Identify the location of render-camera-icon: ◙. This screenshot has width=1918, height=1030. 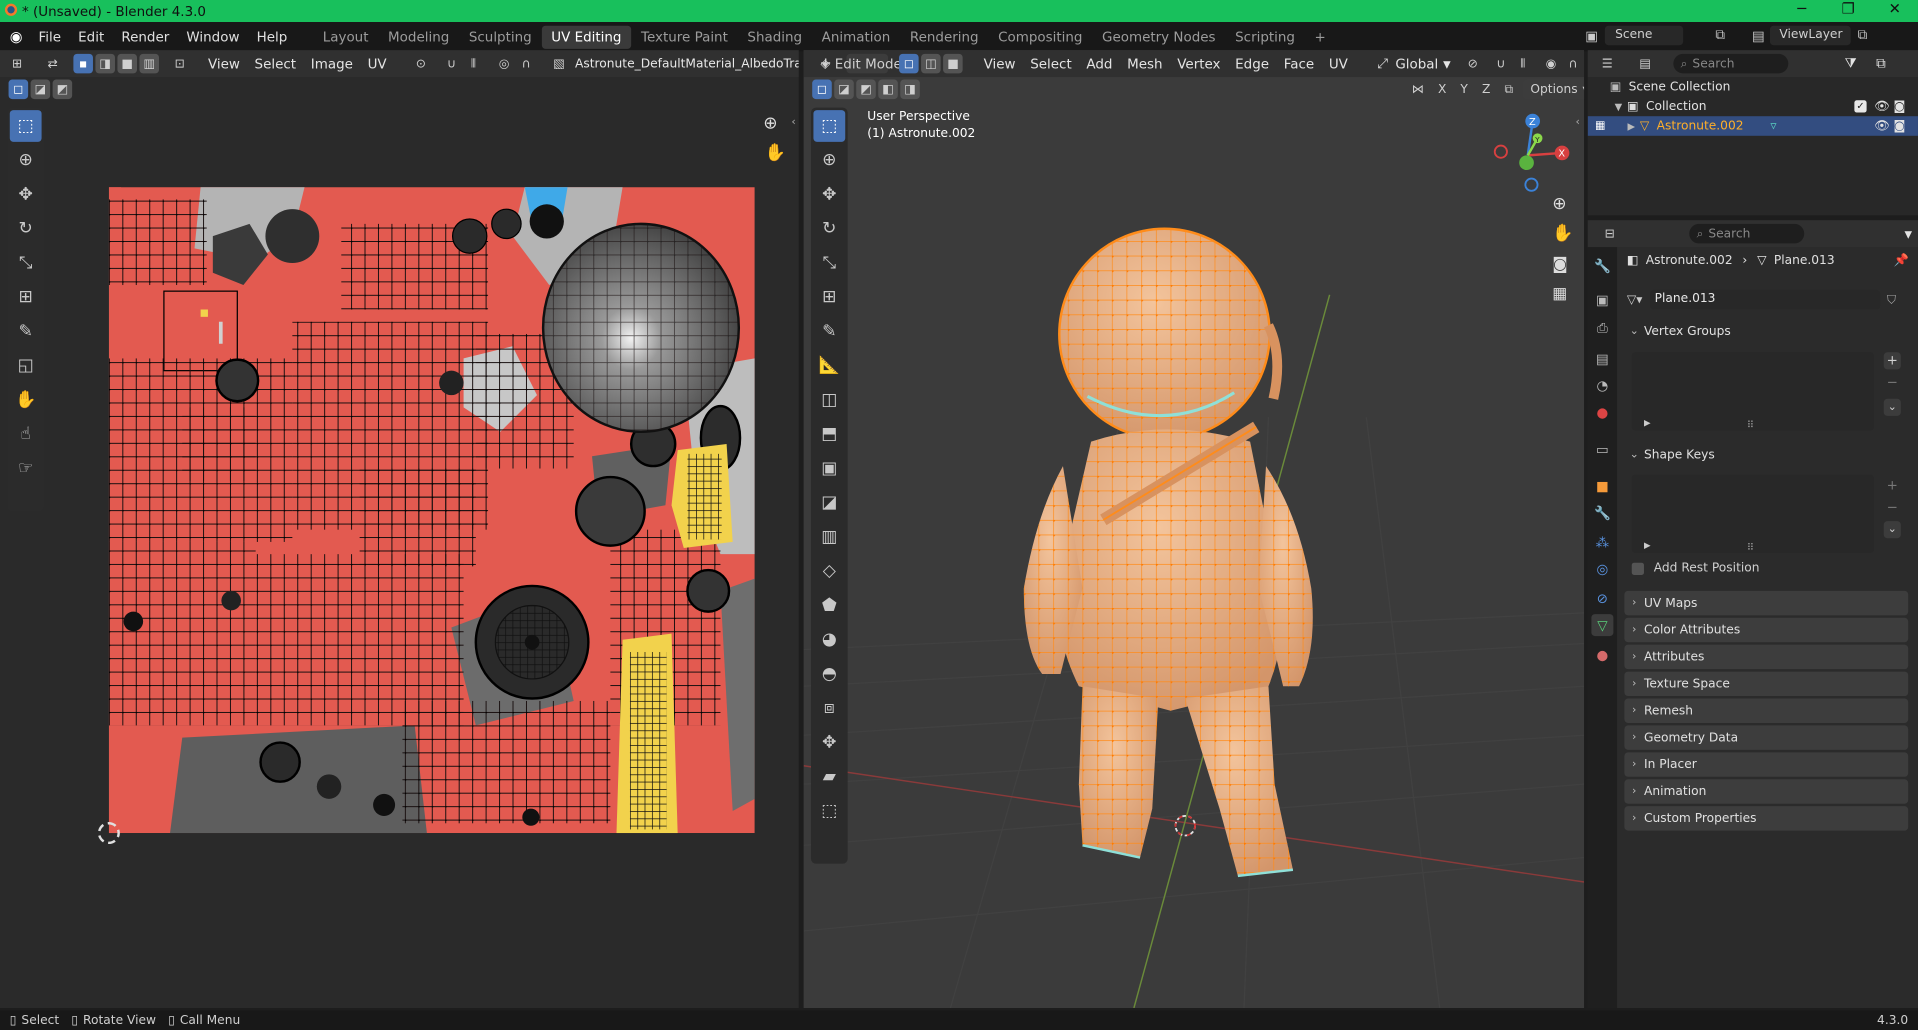
(1900, 106).